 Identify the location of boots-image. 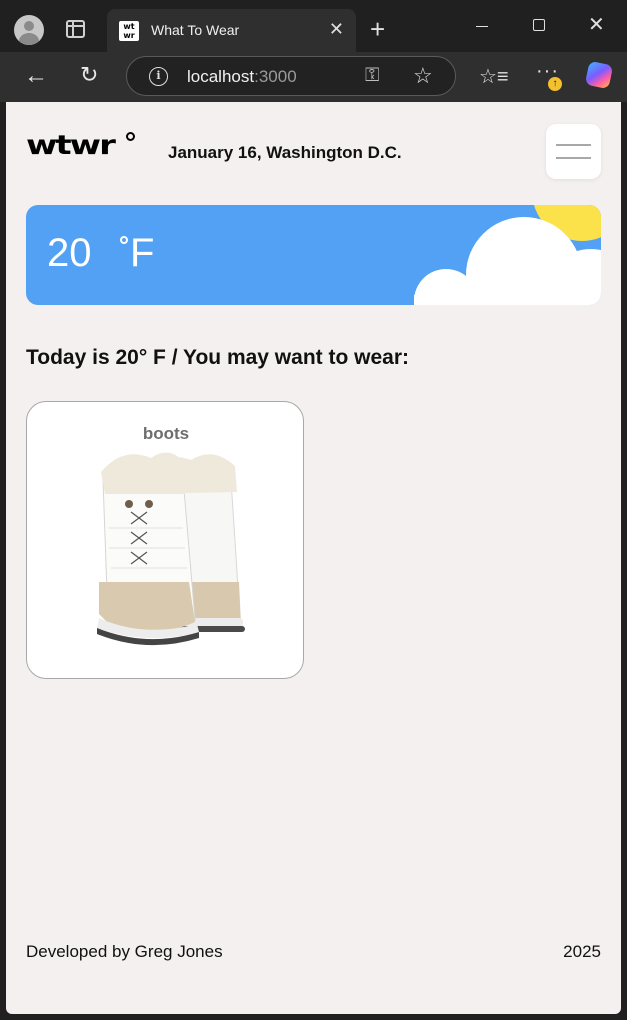
(166, 542).